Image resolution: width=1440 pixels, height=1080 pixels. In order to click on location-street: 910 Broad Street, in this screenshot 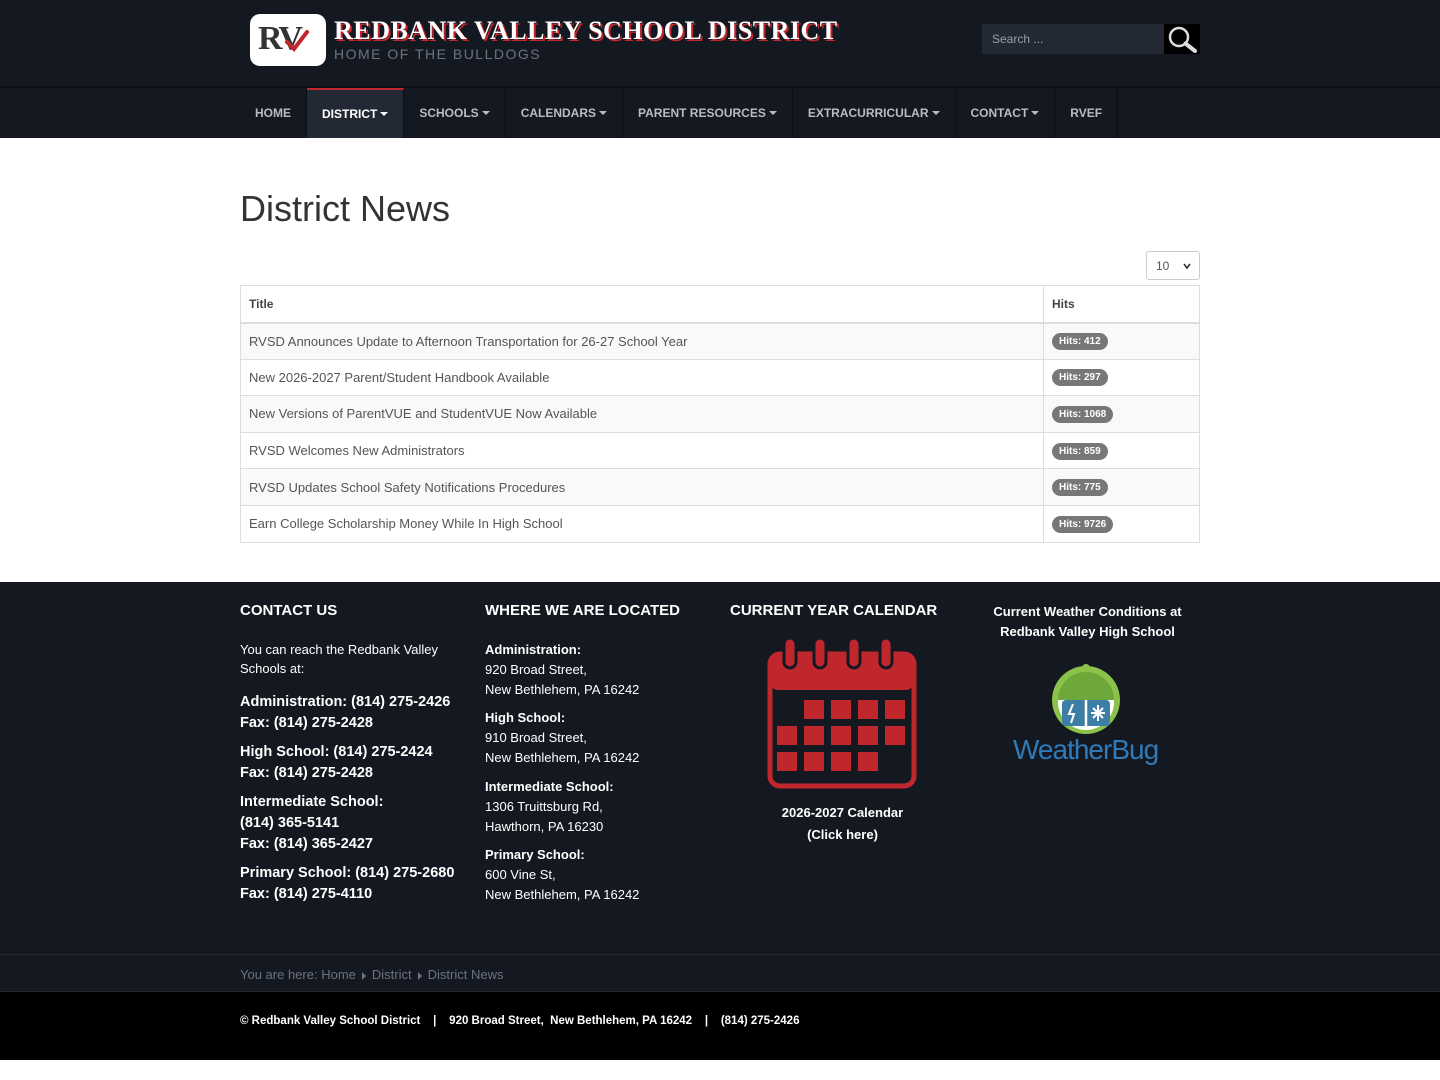, I will do `click(536, 737)`.